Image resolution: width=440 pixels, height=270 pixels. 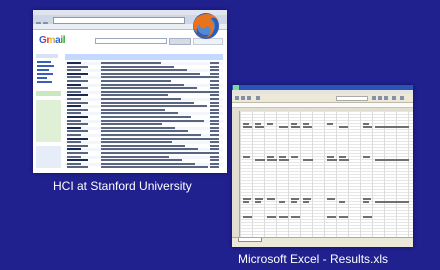 What do you see at coordinates (352, 98) in the screenshot?
I see `font-box` at bounding box center [352, 98].